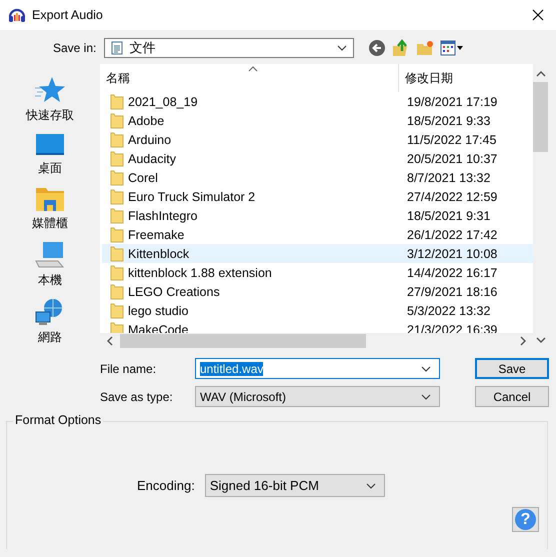 The height and width of the screenshot is (557, 556). I want to click on file-name: LEGO Creations, so click(174, 291).